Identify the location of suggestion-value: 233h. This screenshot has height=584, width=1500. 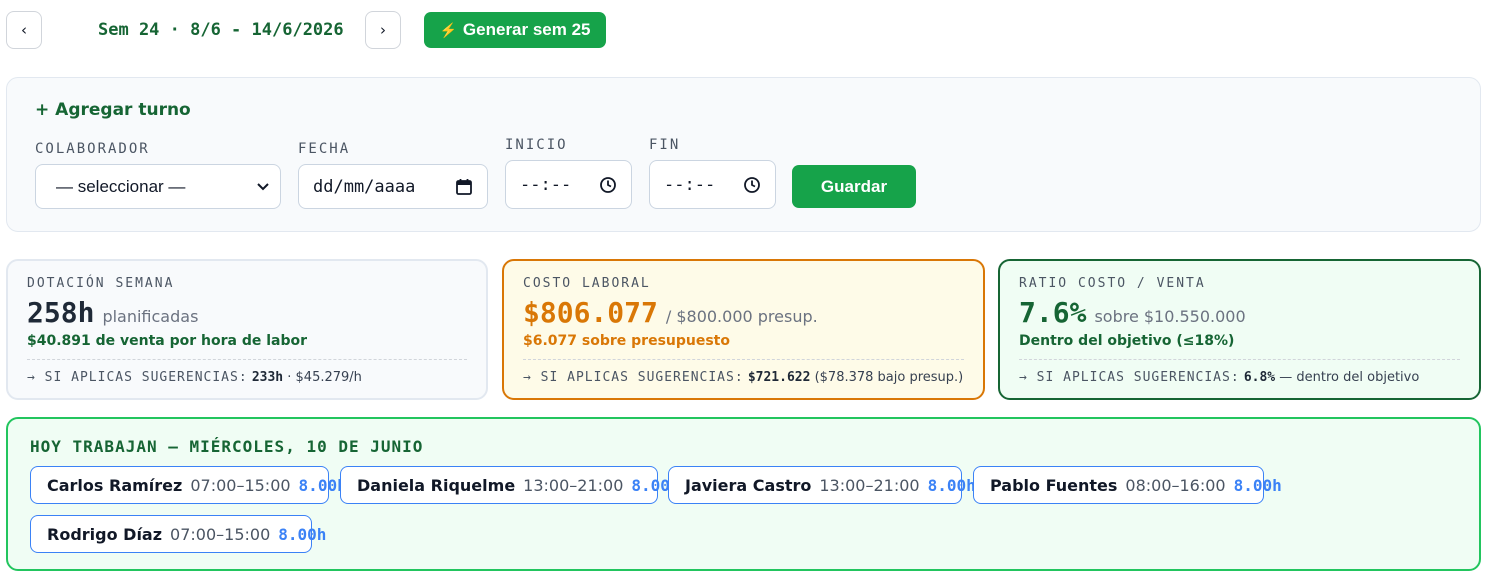
(267, 377).